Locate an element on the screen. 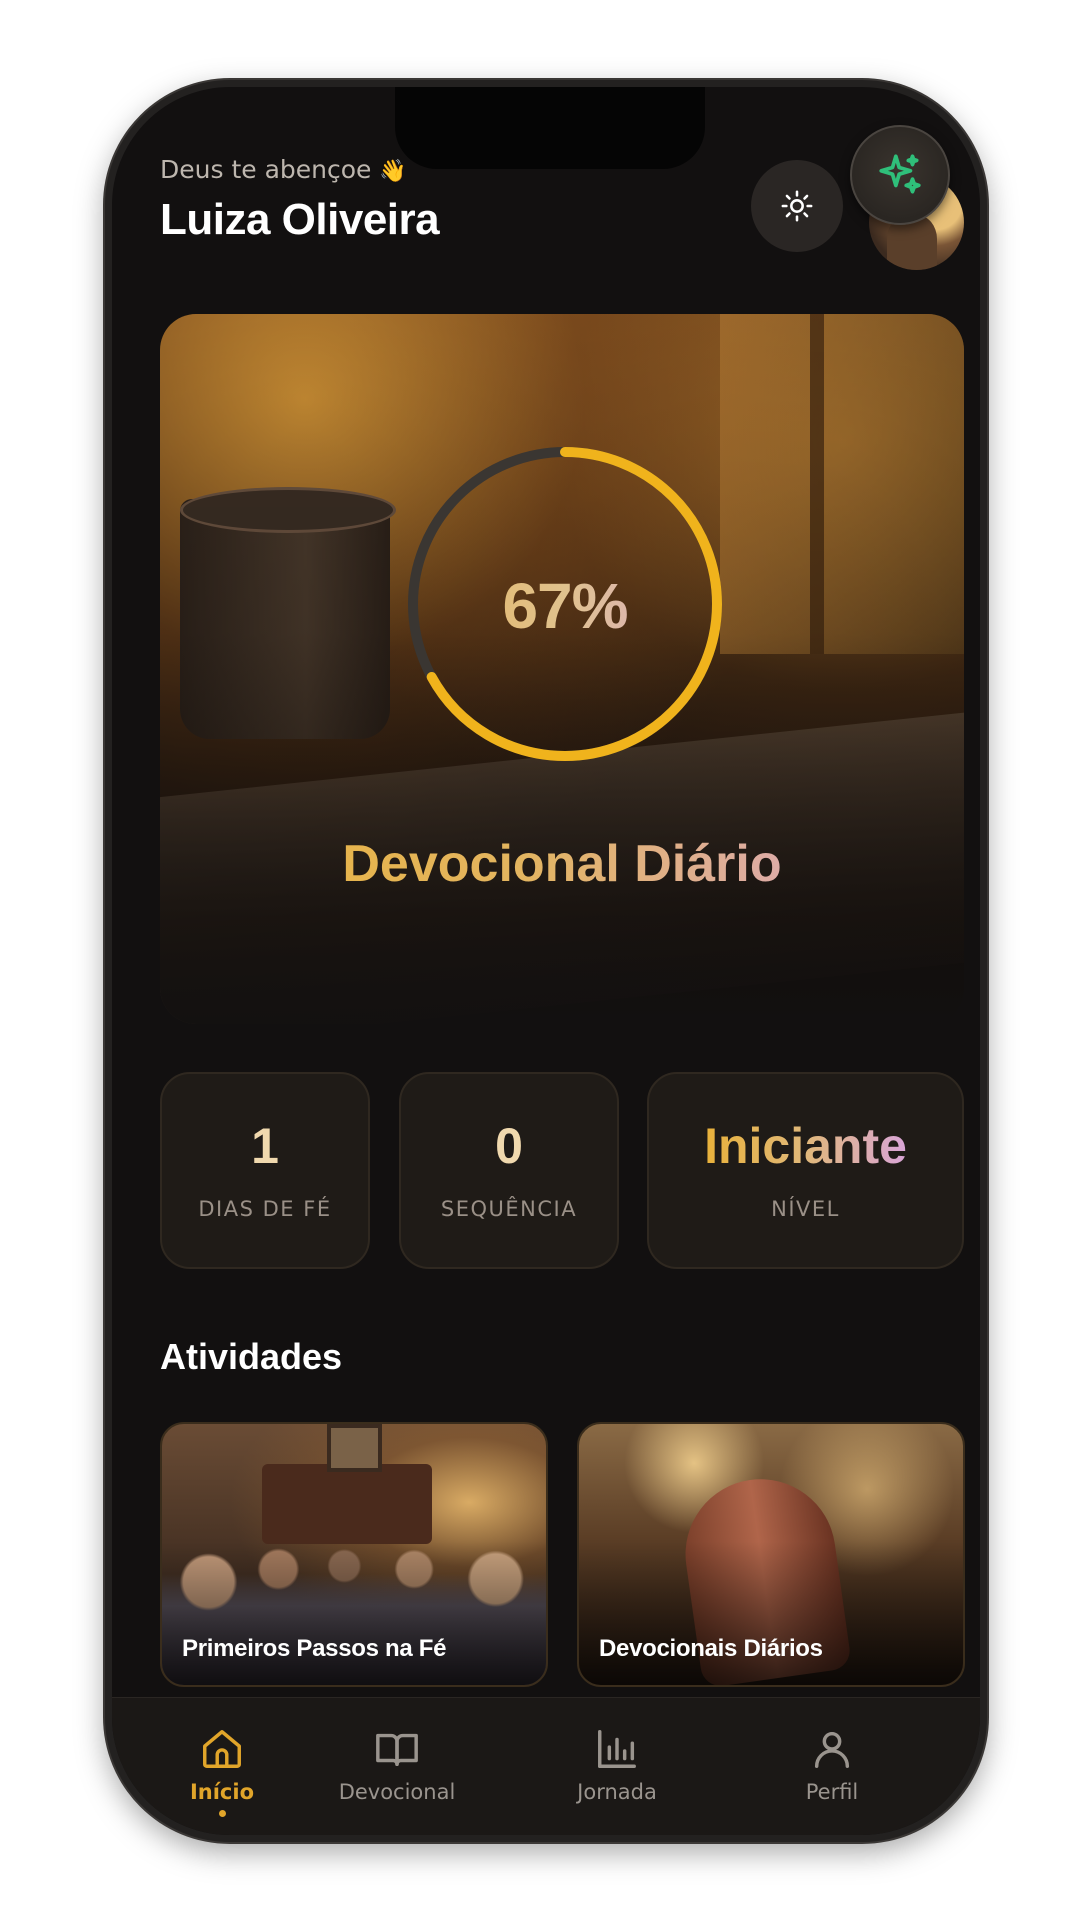 The width and height of the screenshot is (1080, 1920). tab-label: Início is located at coordinates (222, 1792).